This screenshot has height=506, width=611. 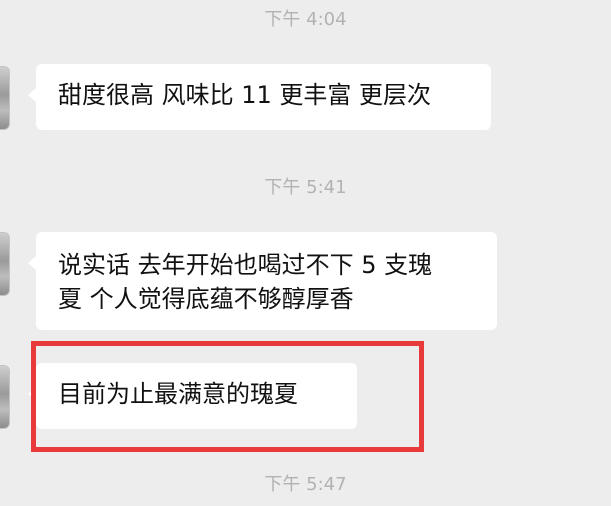 What do you see at coordinates (305, 187) in the screenshot?
I see `timestamp: 下午 5:41` at bounding box center [305, 187].